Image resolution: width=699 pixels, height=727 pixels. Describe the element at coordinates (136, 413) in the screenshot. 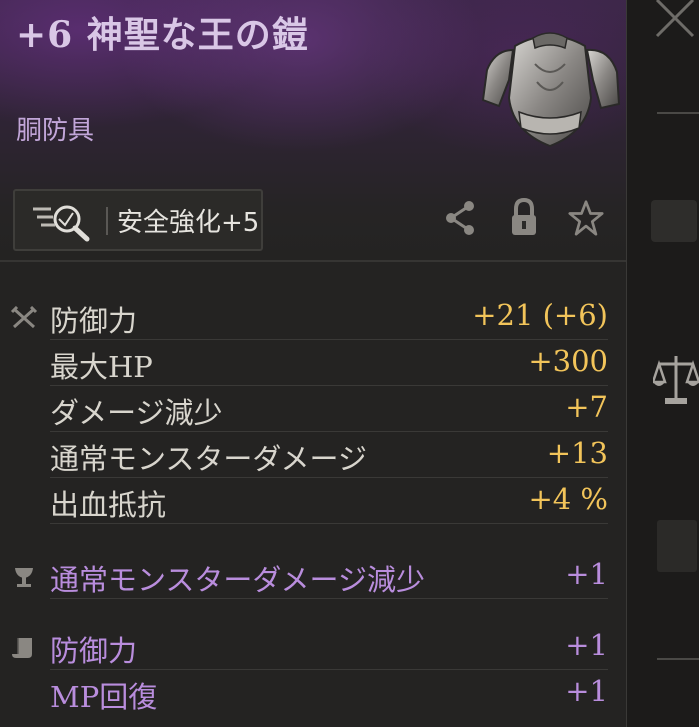

I see `stat-label: ダメージ減少` at that location.